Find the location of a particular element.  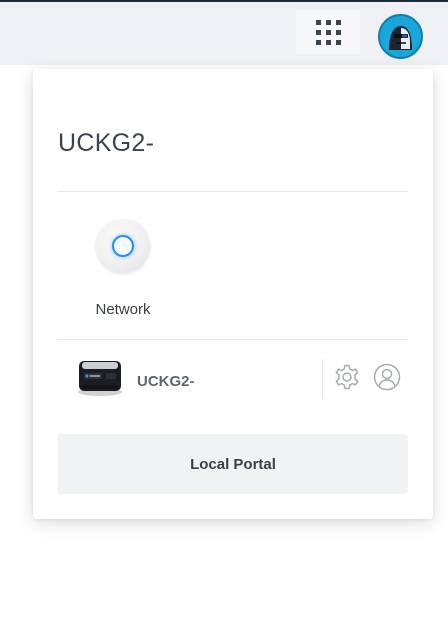

device-settings-button is located at coordinates (347, 377).